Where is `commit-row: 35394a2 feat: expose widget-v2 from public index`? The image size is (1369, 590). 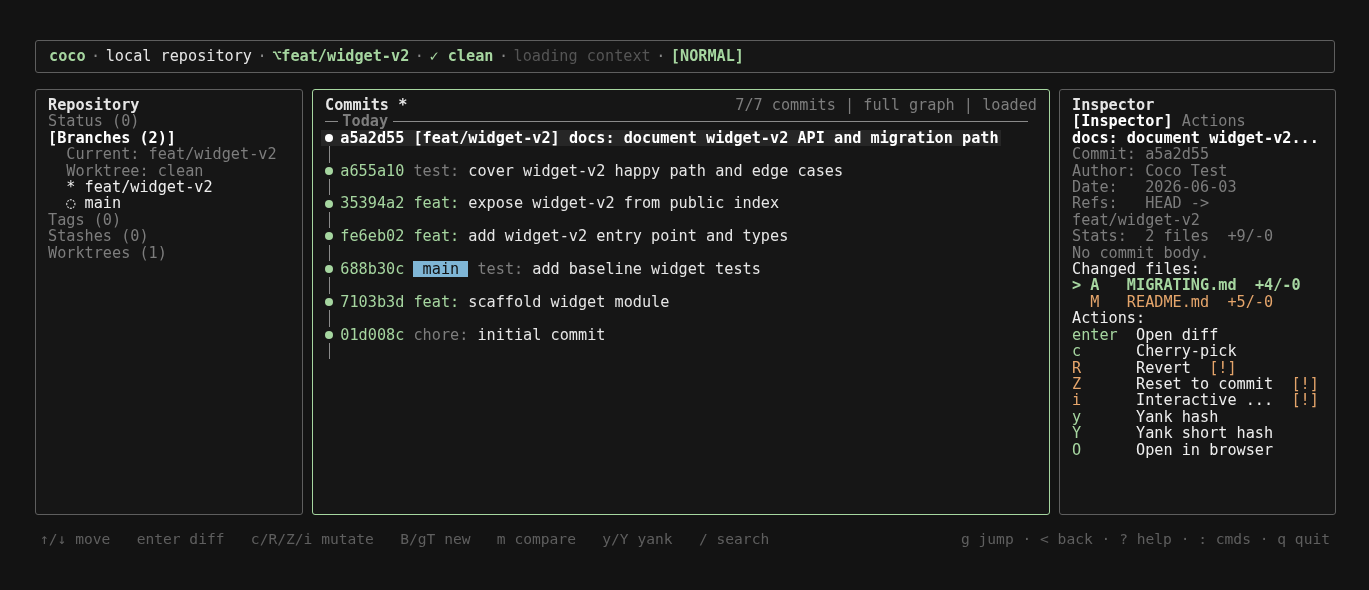 commit-row: 35394a2 feat: expose widget-v2 from public index is located at coordinates (551, 203).